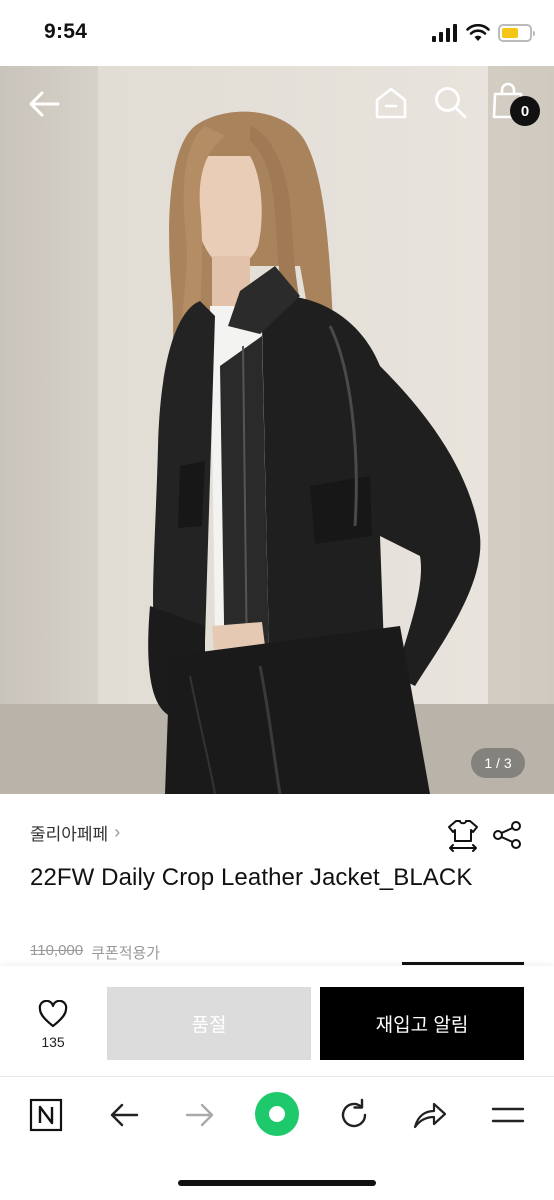 The height and width of the screenshot is (1200, 554). What do you see at coordinates (124, 1115) in the screenshot?
I see `browser-back-icon` at bounding box center [124, 1115].